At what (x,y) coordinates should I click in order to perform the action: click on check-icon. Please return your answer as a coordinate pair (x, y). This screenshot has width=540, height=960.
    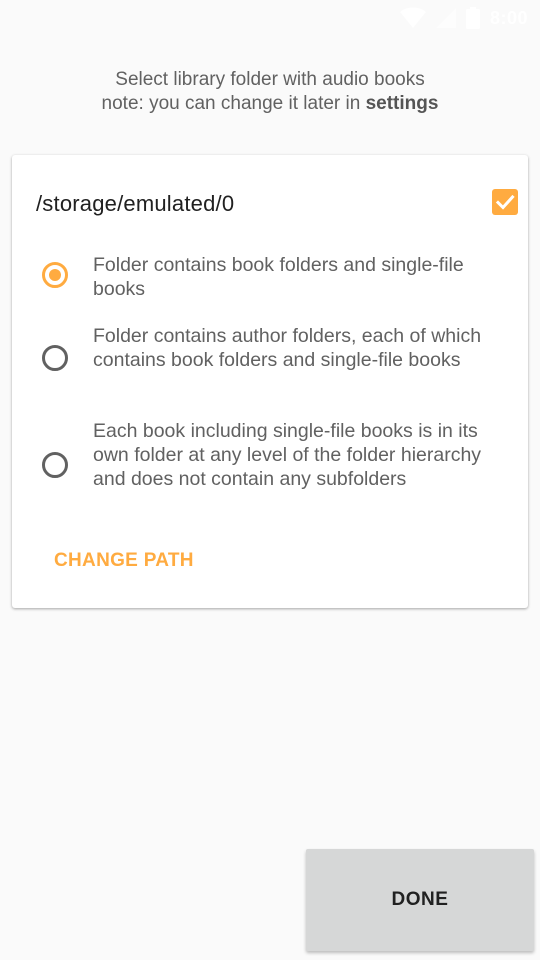
    Looking at the image, I should click on (505, 202).